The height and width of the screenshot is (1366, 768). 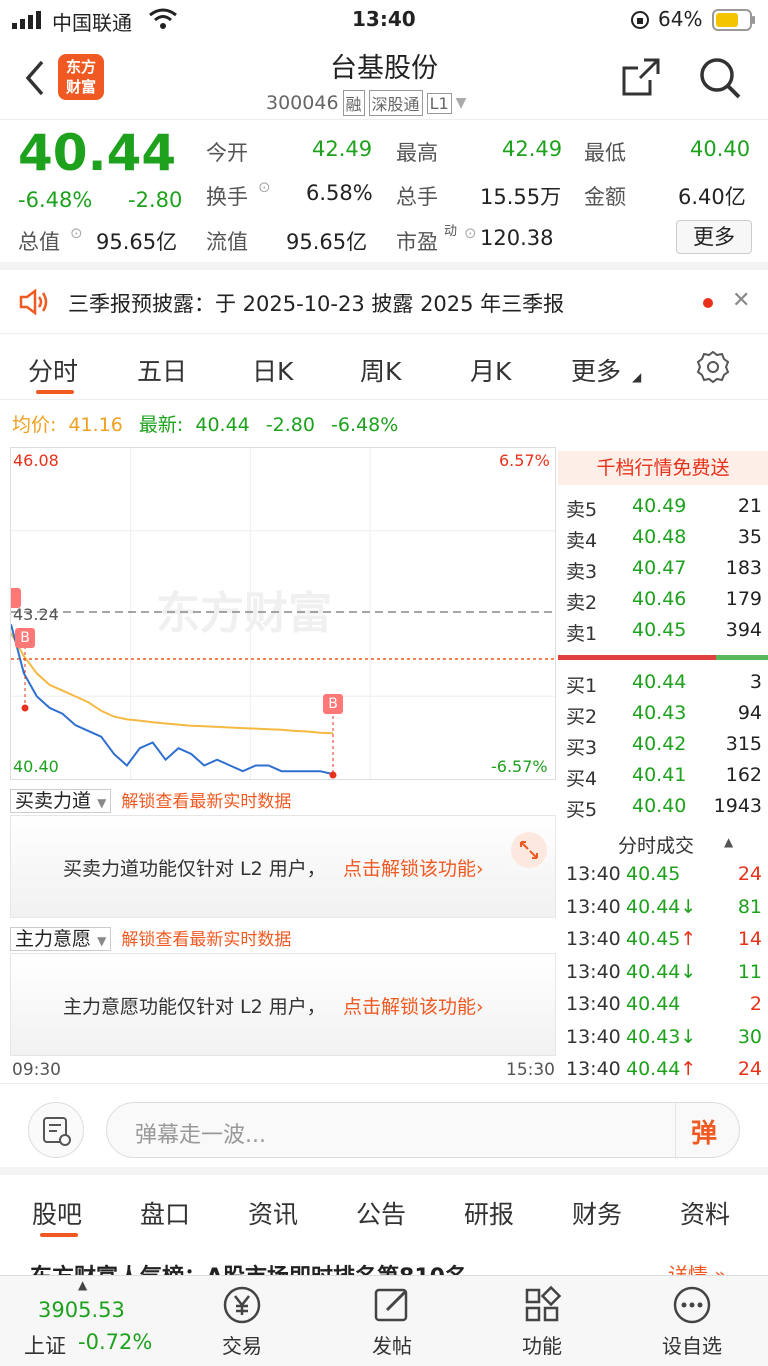 I want to click on ask-row: 卖1 40.45 394, so click(x=664, y=634).